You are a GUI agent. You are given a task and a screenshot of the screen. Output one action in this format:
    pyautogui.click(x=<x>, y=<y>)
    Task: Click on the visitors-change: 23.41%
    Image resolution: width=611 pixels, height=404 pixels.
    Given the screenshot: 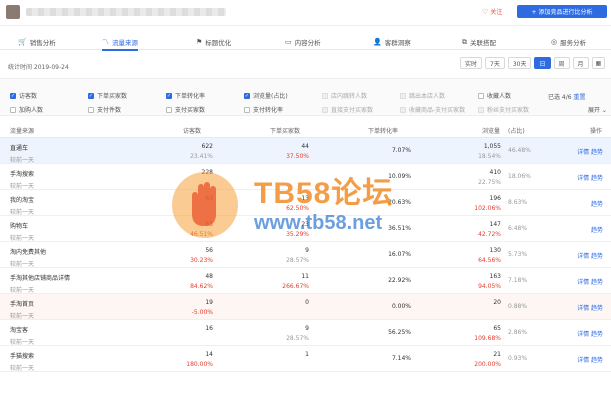 What is the action you would take?
    pyautogui.click(x=201, y=156)
    